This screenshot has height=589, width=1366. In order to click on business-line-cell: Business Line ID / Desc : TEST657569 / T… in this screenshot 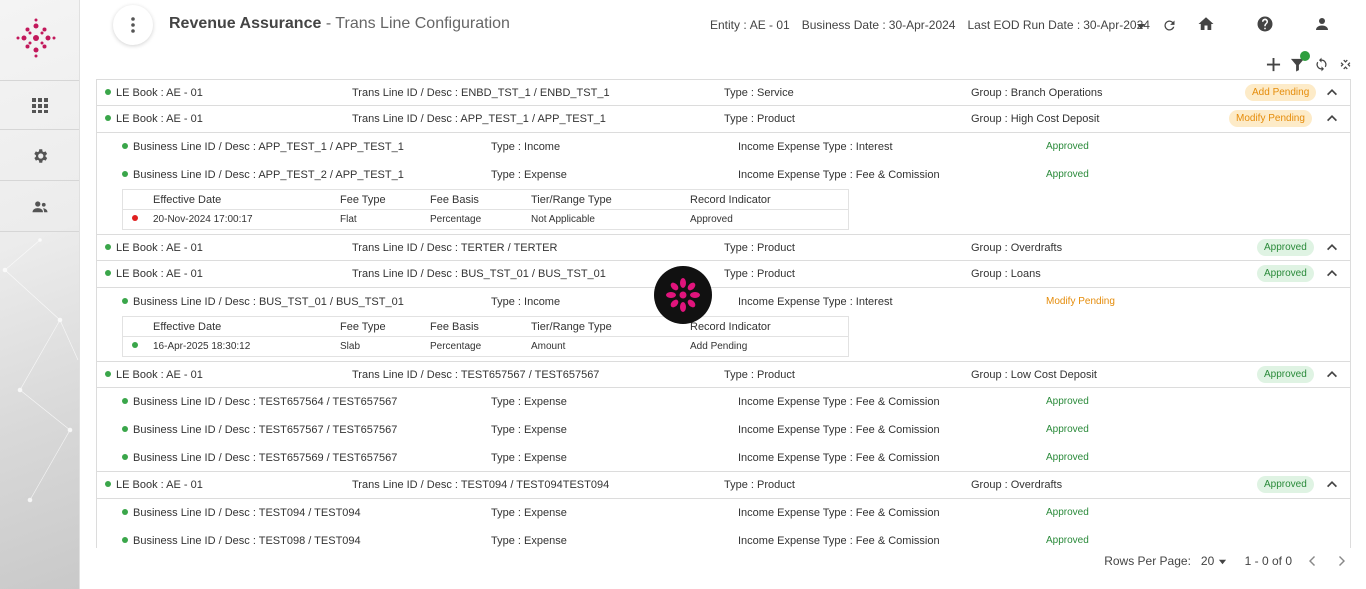, I will do `click(259, 458)`.